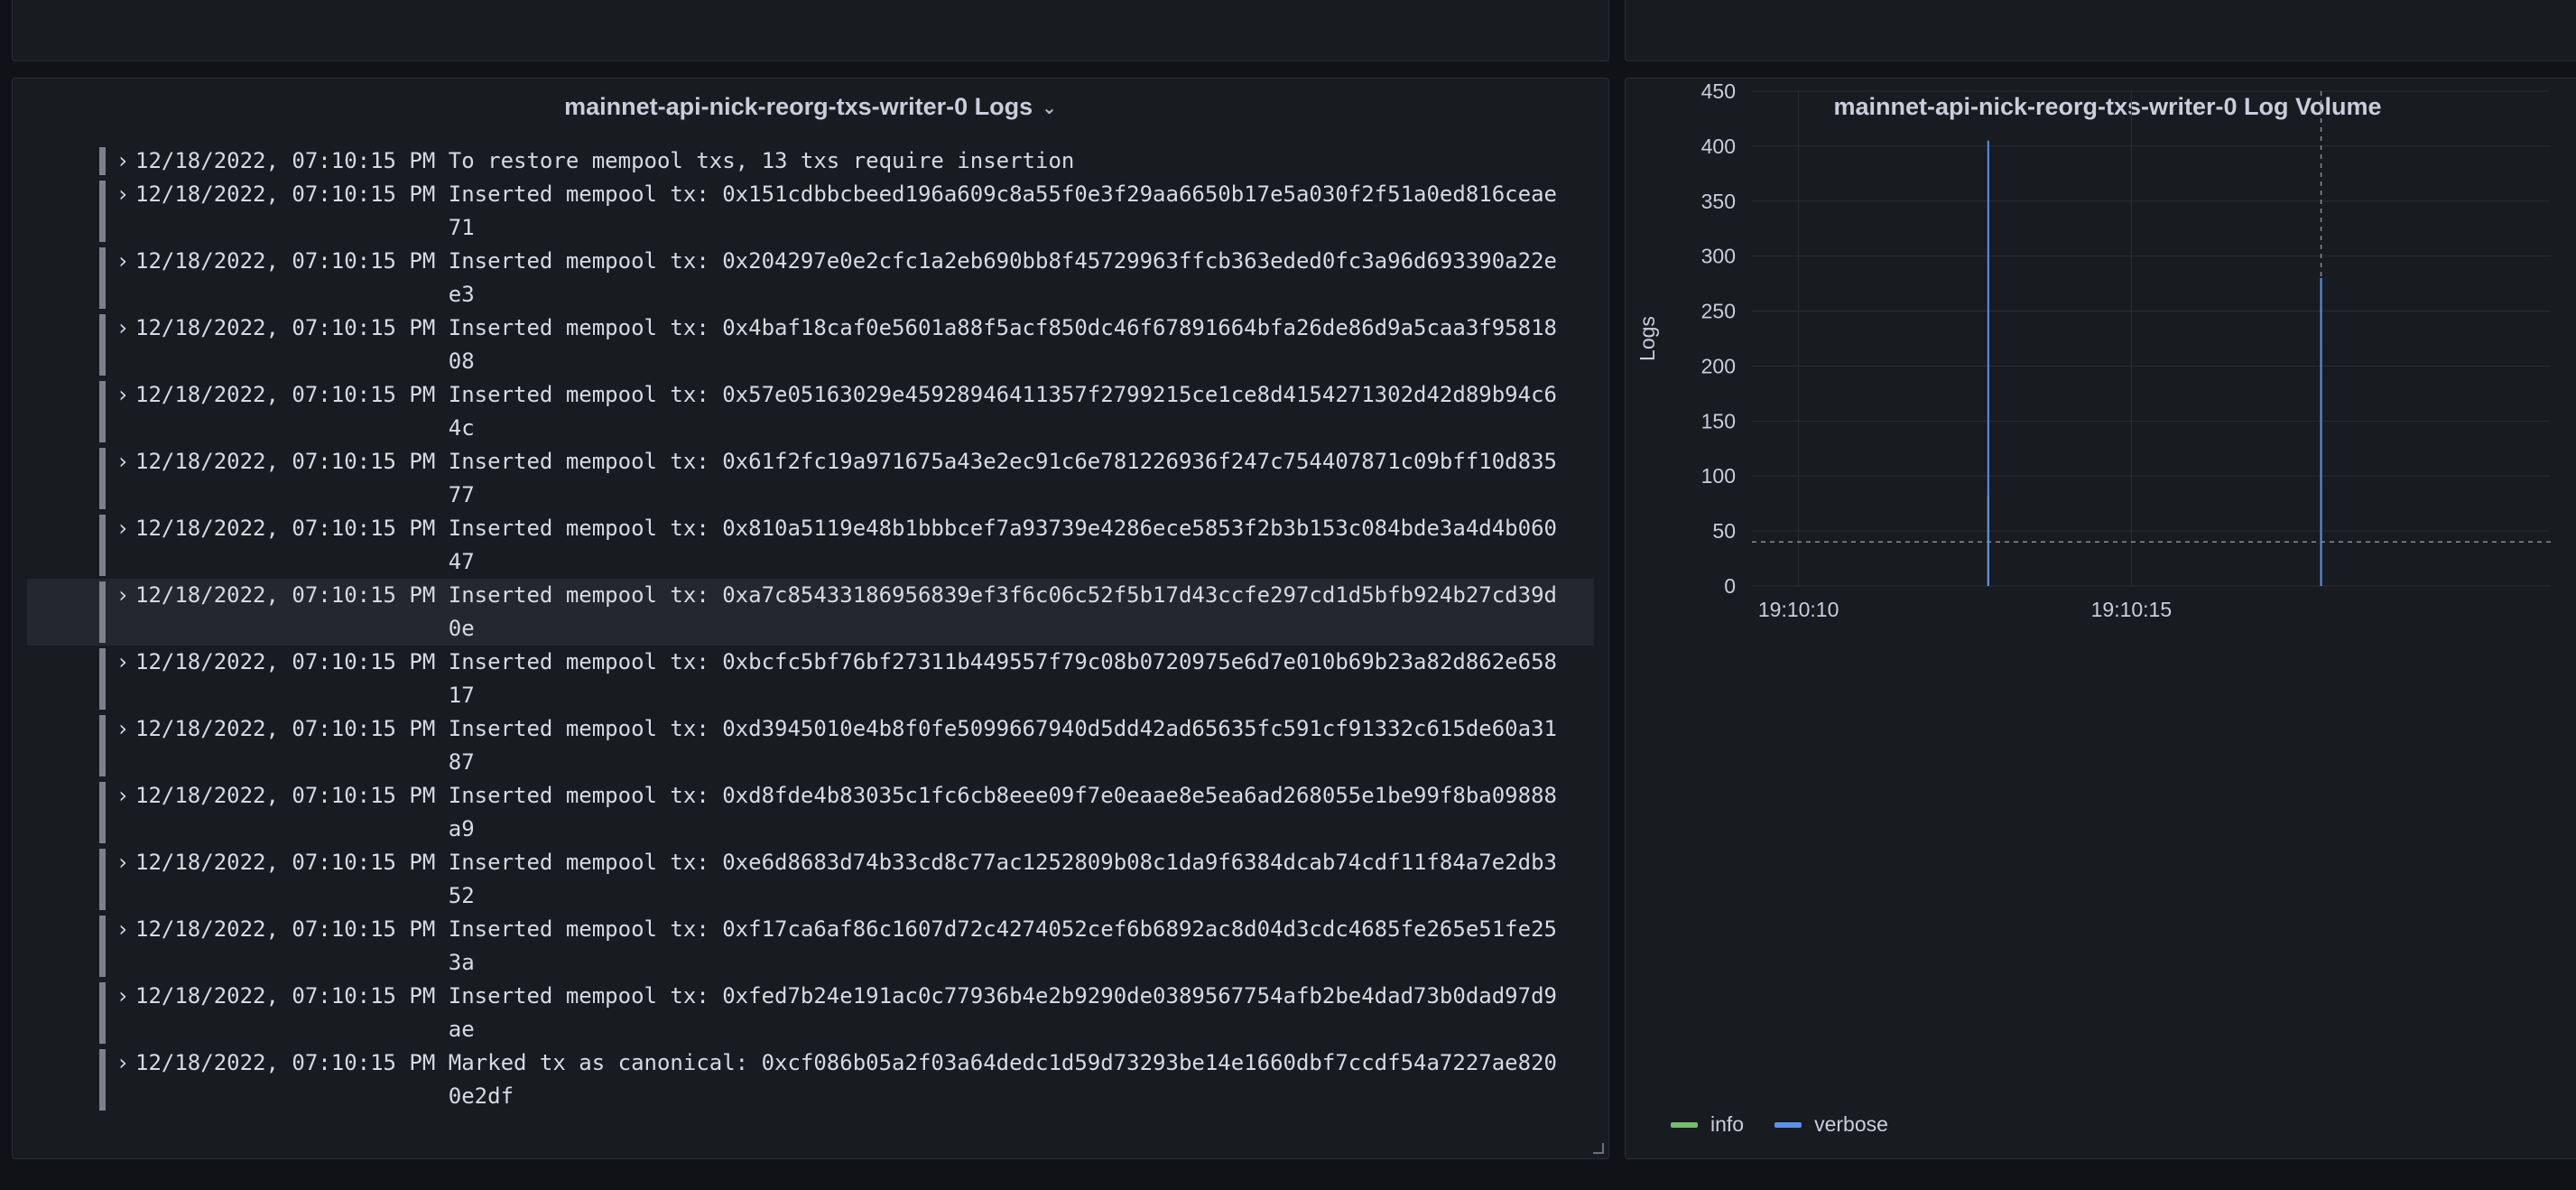 This screenshot has width=2576, height=1190. I want to click on top-left-panel, so click(810, 31).